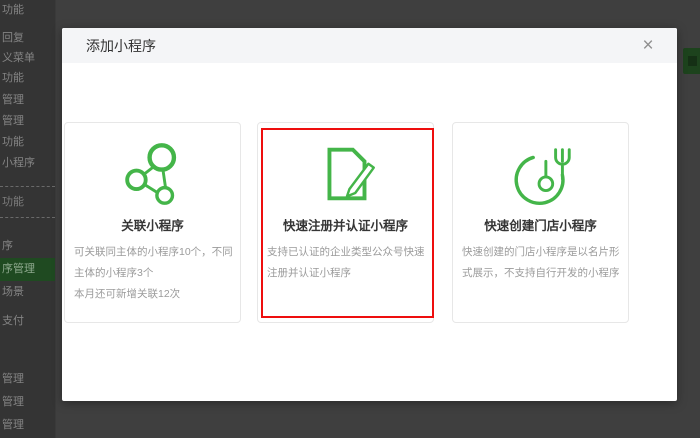 The image size is (700, 438). I want to click on sidebar-item: 支付, so click(27, 321).